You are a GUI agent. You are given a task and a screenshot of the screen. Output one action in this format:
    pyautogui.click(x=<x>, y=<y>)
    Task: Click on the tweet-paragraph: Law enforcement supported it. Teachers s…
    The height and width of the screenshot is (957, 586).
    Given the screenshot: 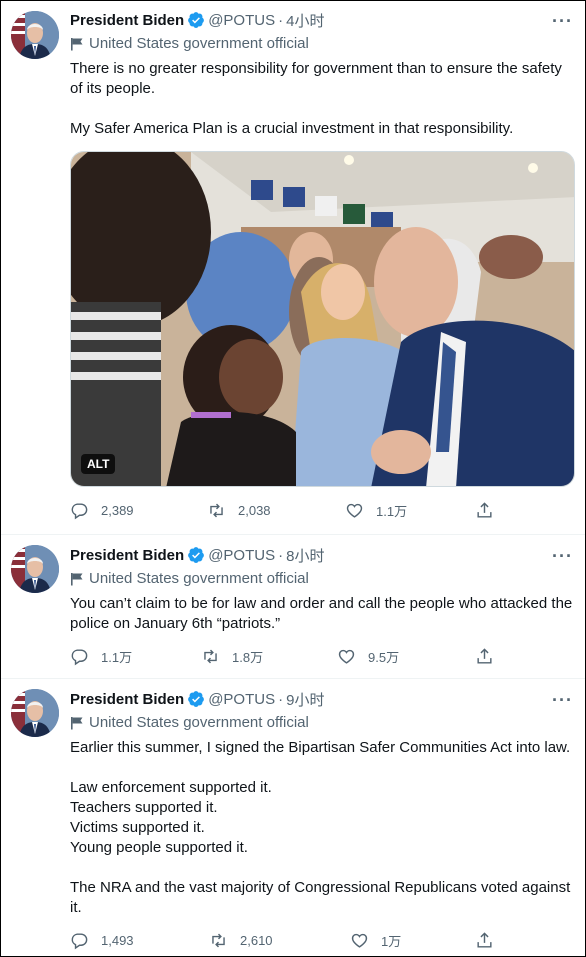 What is the action you would take?
    pyautogui.click(x=171, y=817)
    